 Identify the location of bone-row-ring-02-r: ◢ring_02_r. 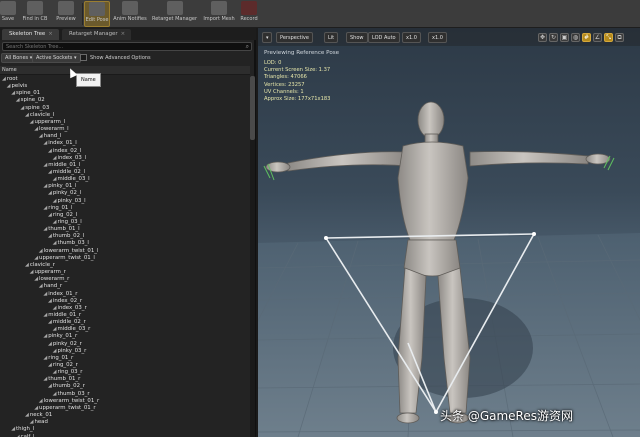
(63, 365).